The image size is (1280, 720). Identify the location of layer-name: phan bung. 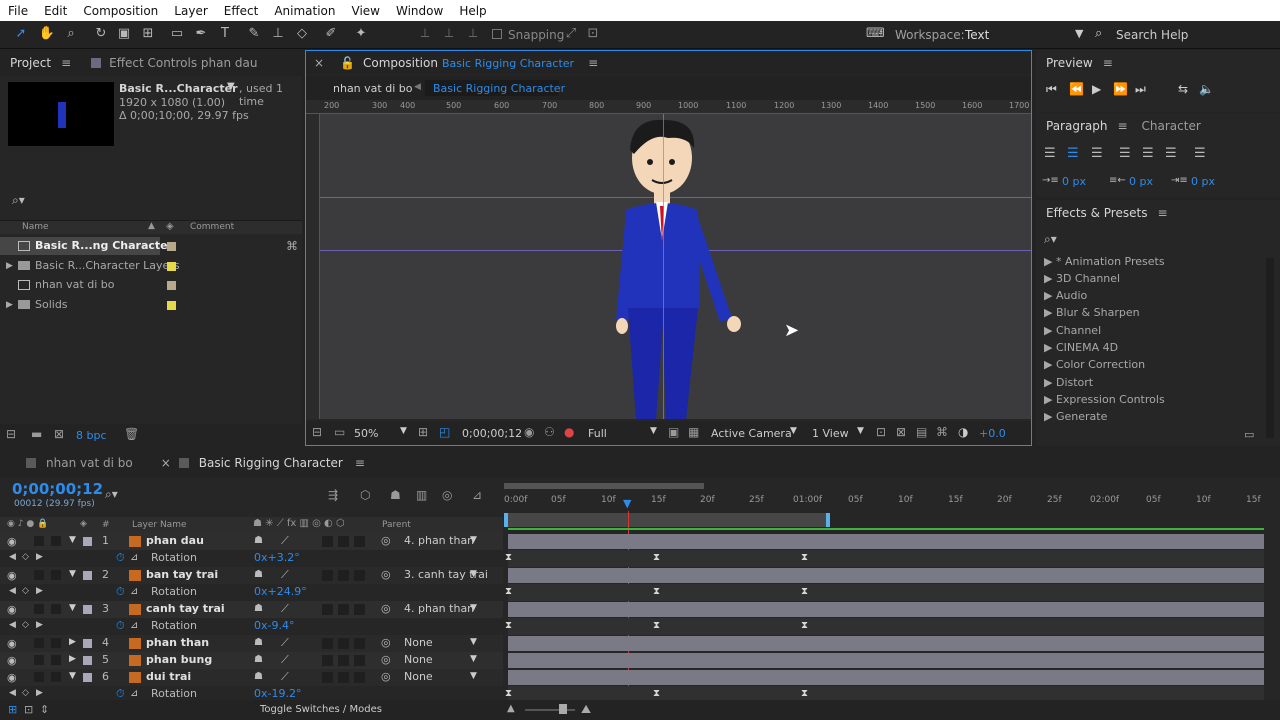
(179, 659).